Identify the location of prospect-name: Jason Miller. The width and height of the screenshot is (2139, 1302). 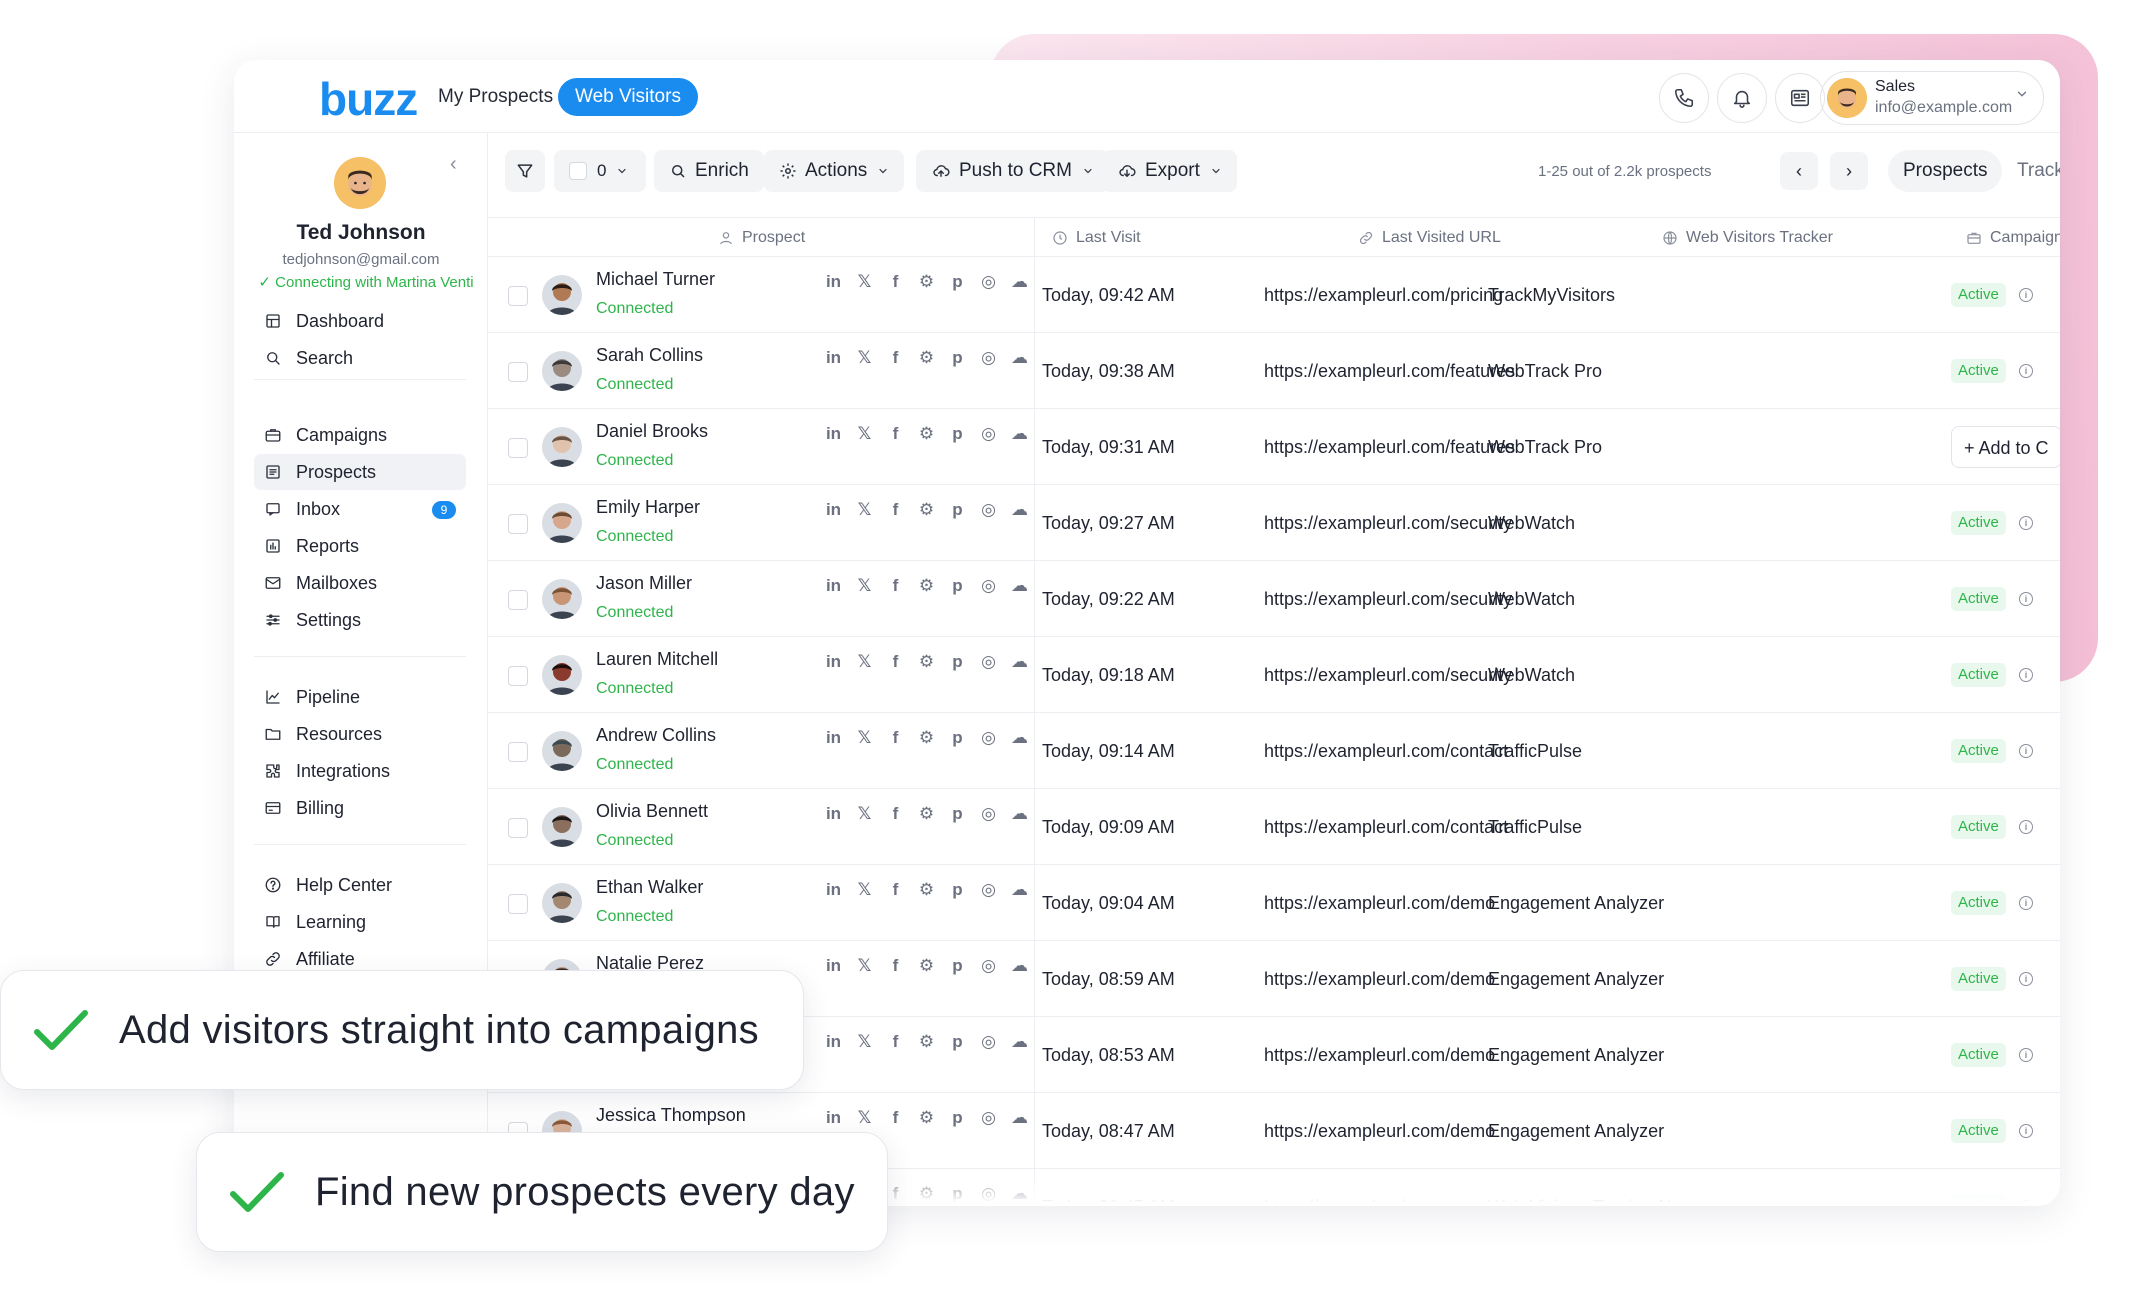
(644, 583).